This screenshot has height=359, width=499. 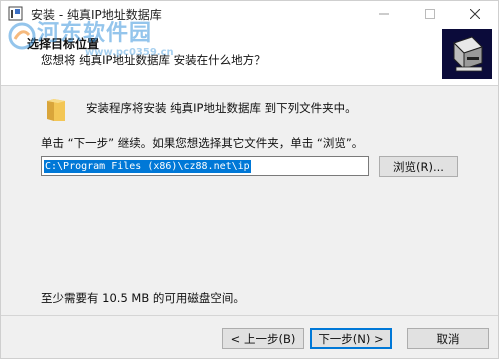 I want to click on folder-icon, so click(x=56, y=110).